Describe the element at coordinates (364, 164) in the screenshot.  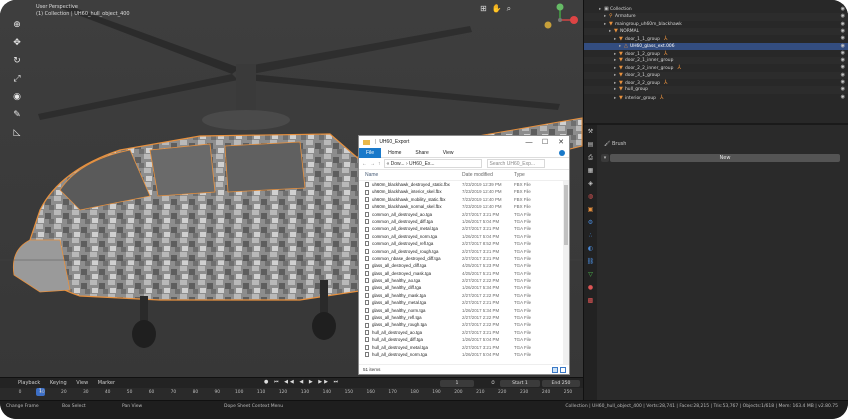
I see `back-icon: ←` at that location.